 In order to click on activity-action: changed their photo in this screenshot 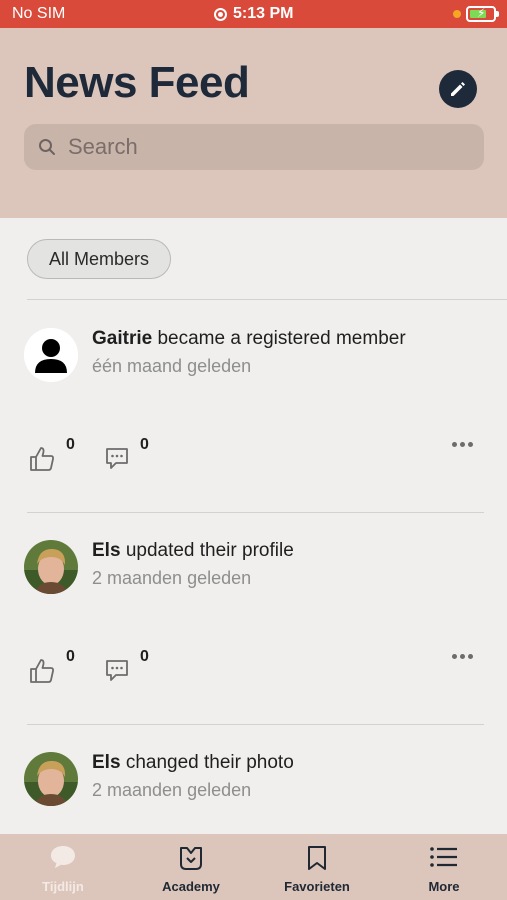, I will do `click(209, 762)`.